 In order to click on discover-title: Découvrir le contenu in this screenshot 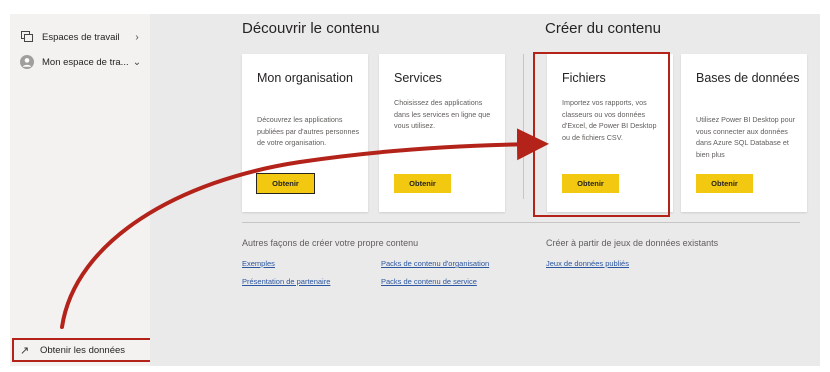, I will do `click(311, 28)`.